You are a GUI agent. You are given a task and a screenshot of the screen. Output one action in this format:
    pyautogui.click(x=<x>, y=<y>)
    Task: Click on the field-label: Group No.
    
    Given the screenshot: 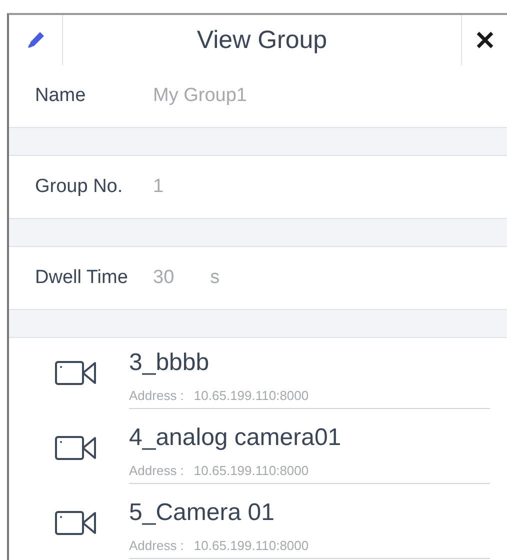 What is the action you would take?
    pyautogui.click(x=79, y=187)
    